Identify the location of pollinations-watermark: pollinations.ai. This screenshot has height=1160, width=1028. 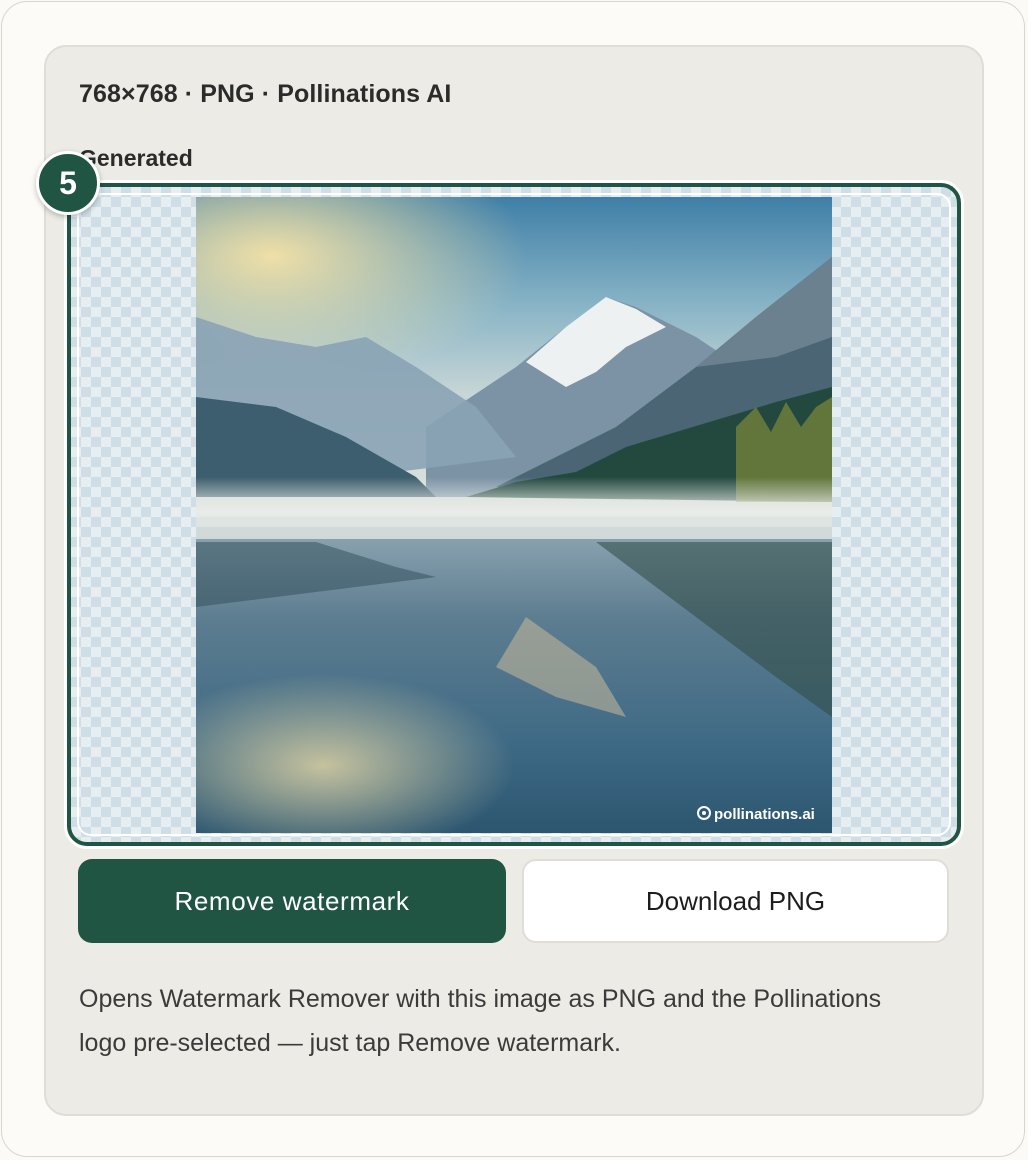
(756, 814).